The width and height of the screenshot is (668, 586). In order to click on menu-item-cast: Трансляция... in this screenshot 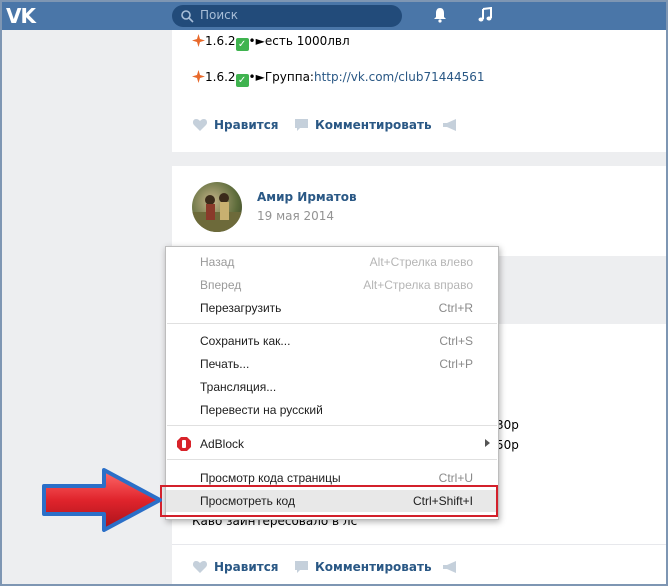, I will do `click(332, 387)`.